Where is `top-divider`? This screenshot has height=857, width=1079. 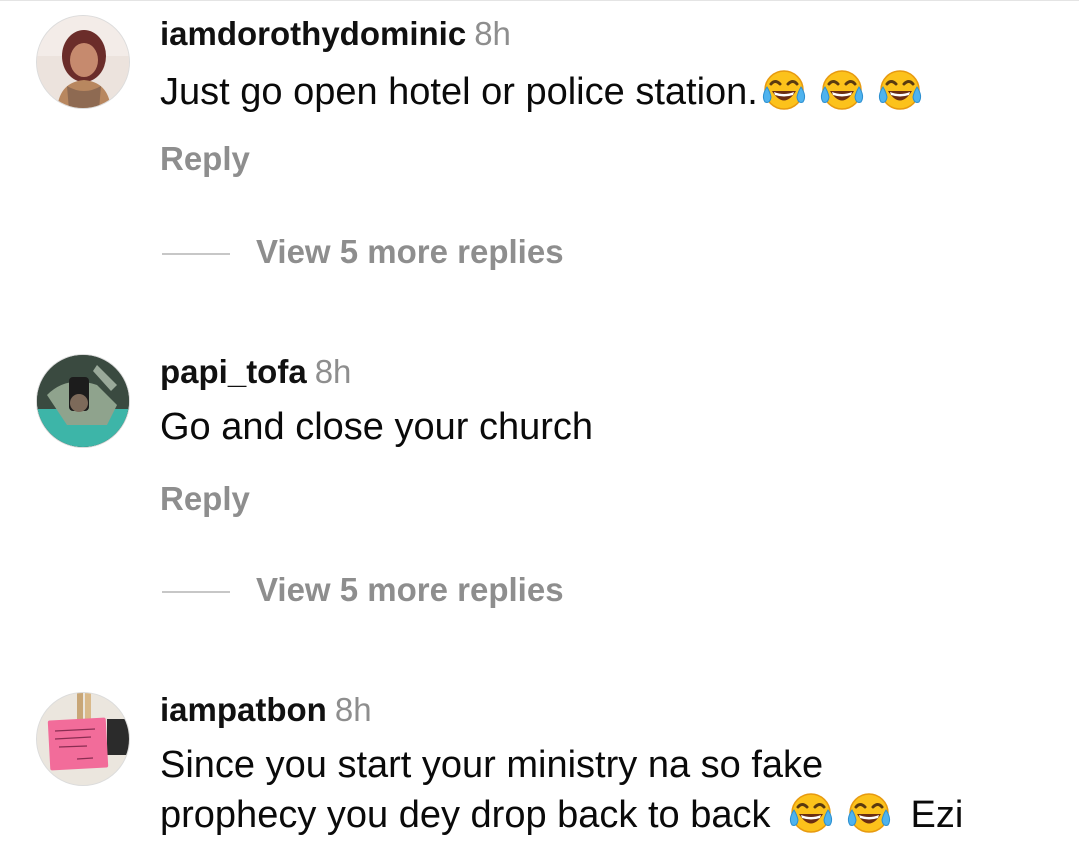
top-divider is located at coordinates (539, 0).